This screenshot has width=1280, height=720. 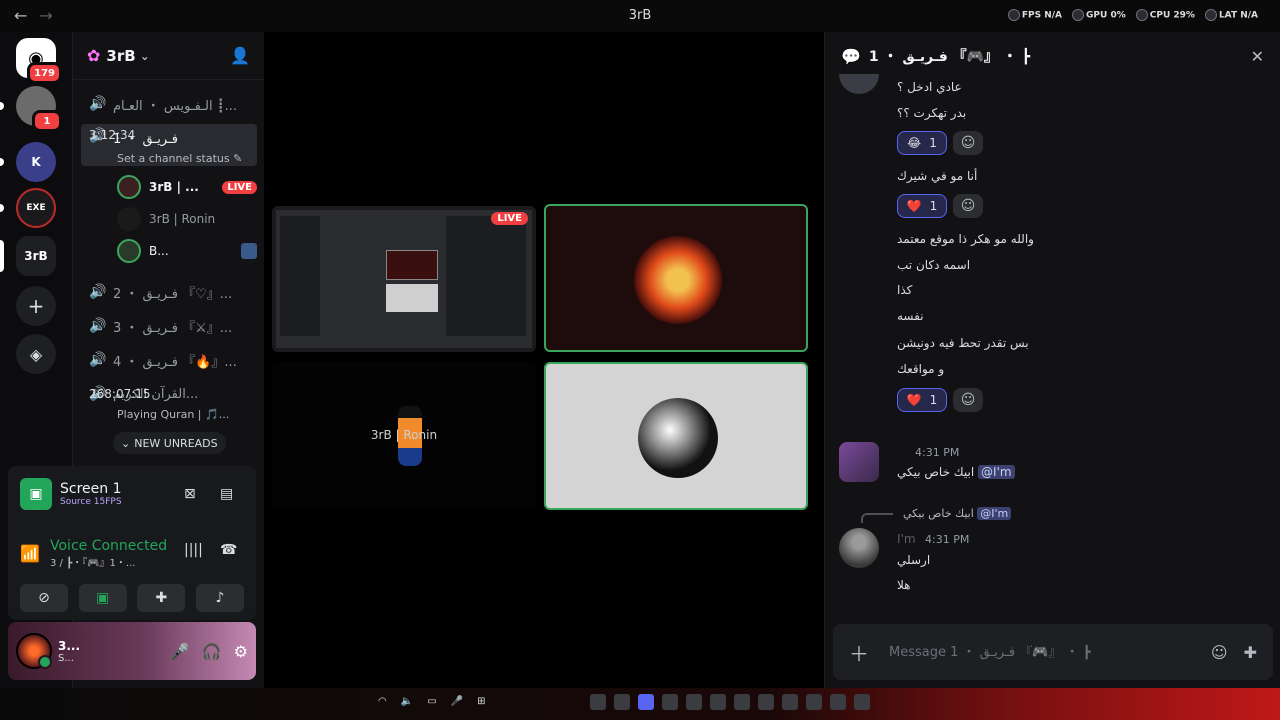 I want to click on screen-share-icon: ▣, so click(x=36, y=494).